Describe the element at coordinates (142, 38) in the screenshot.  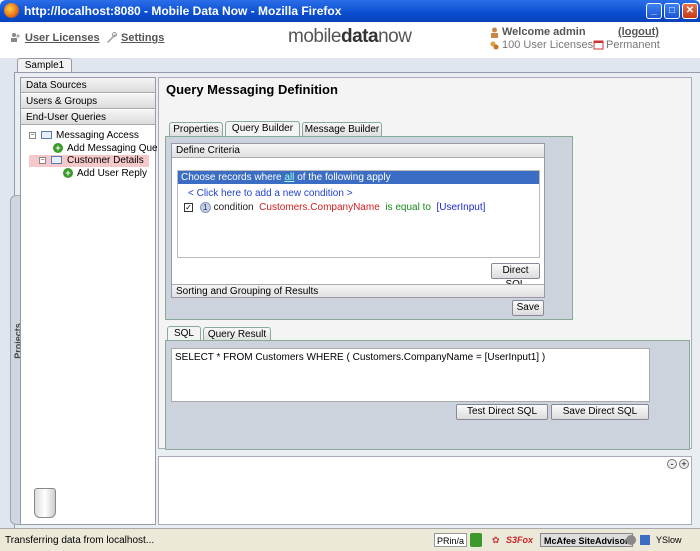
I see `settings-link: Settings` at that location.